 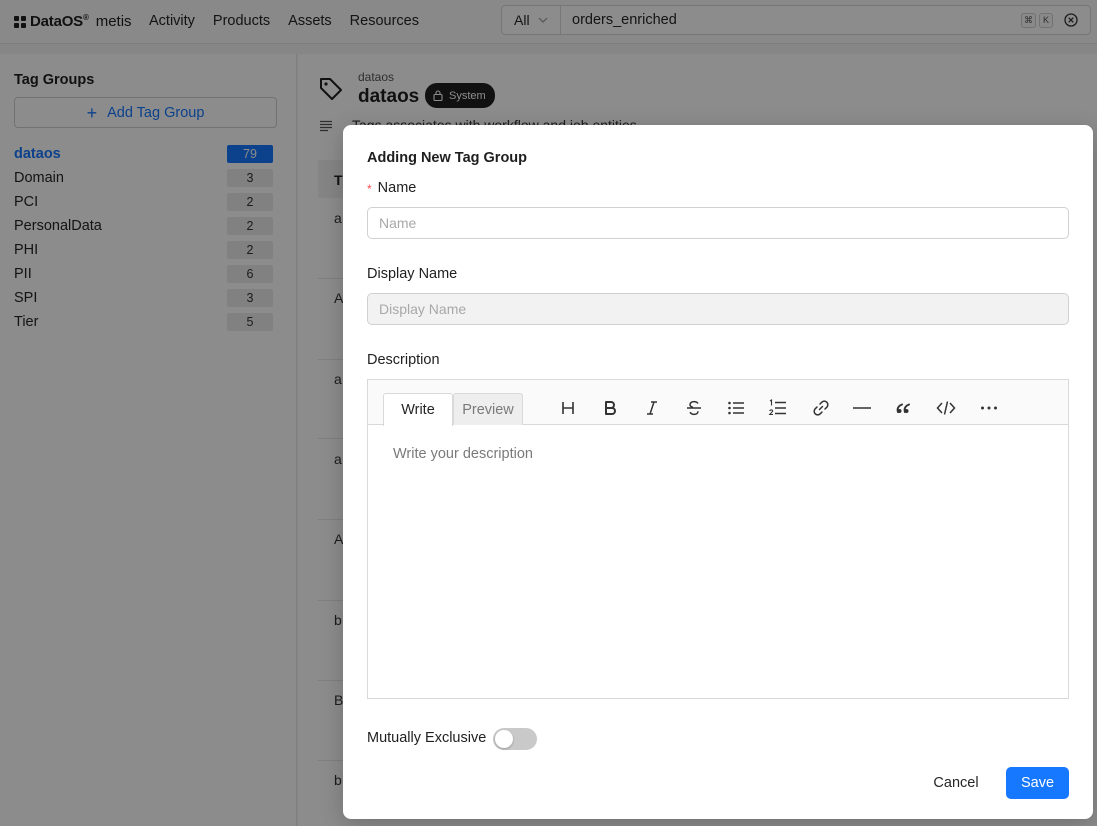 What do you see at coordinates (397, 188) in the screenshot?
I see `name-label-text: Name` at bounding box center [397, 188].